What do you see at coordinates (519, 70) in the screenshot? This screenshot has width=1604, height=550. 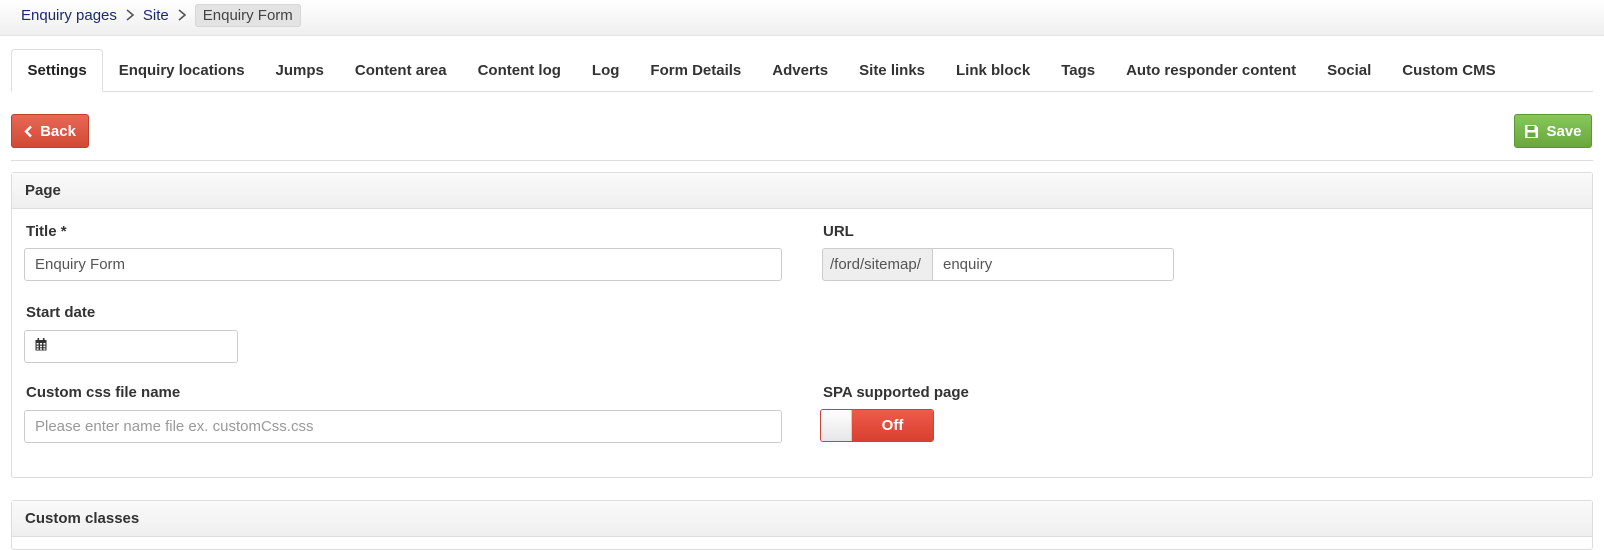 I see `tab-content-log: Content log` at bounding box center [519, 70].